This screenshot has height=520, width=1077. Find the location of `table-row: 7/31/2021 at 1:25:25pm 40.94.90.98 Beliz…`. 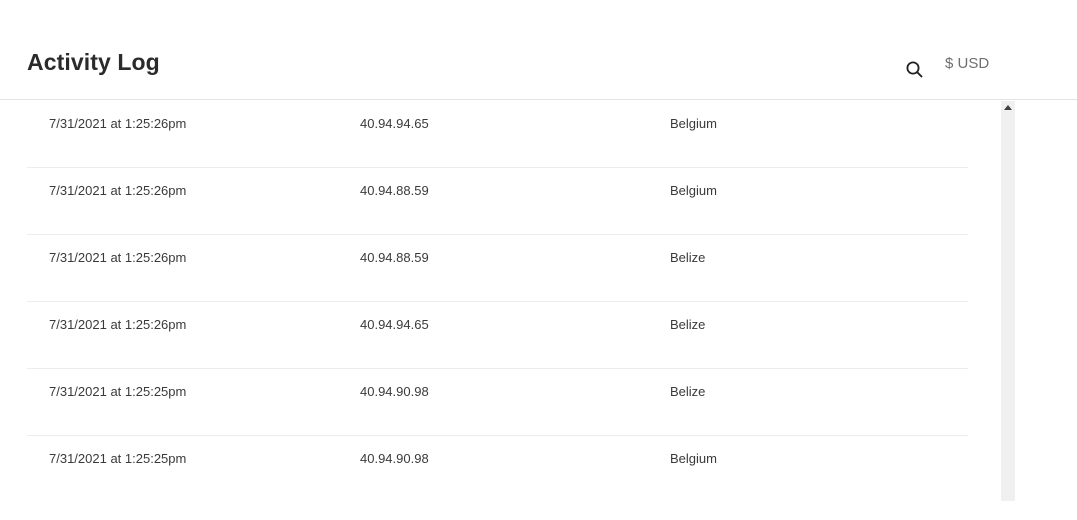

table-row: 7/31/2021 at 1:25:25pm 40.94.90.98 Beliz… is located at coordinates (497, 402).